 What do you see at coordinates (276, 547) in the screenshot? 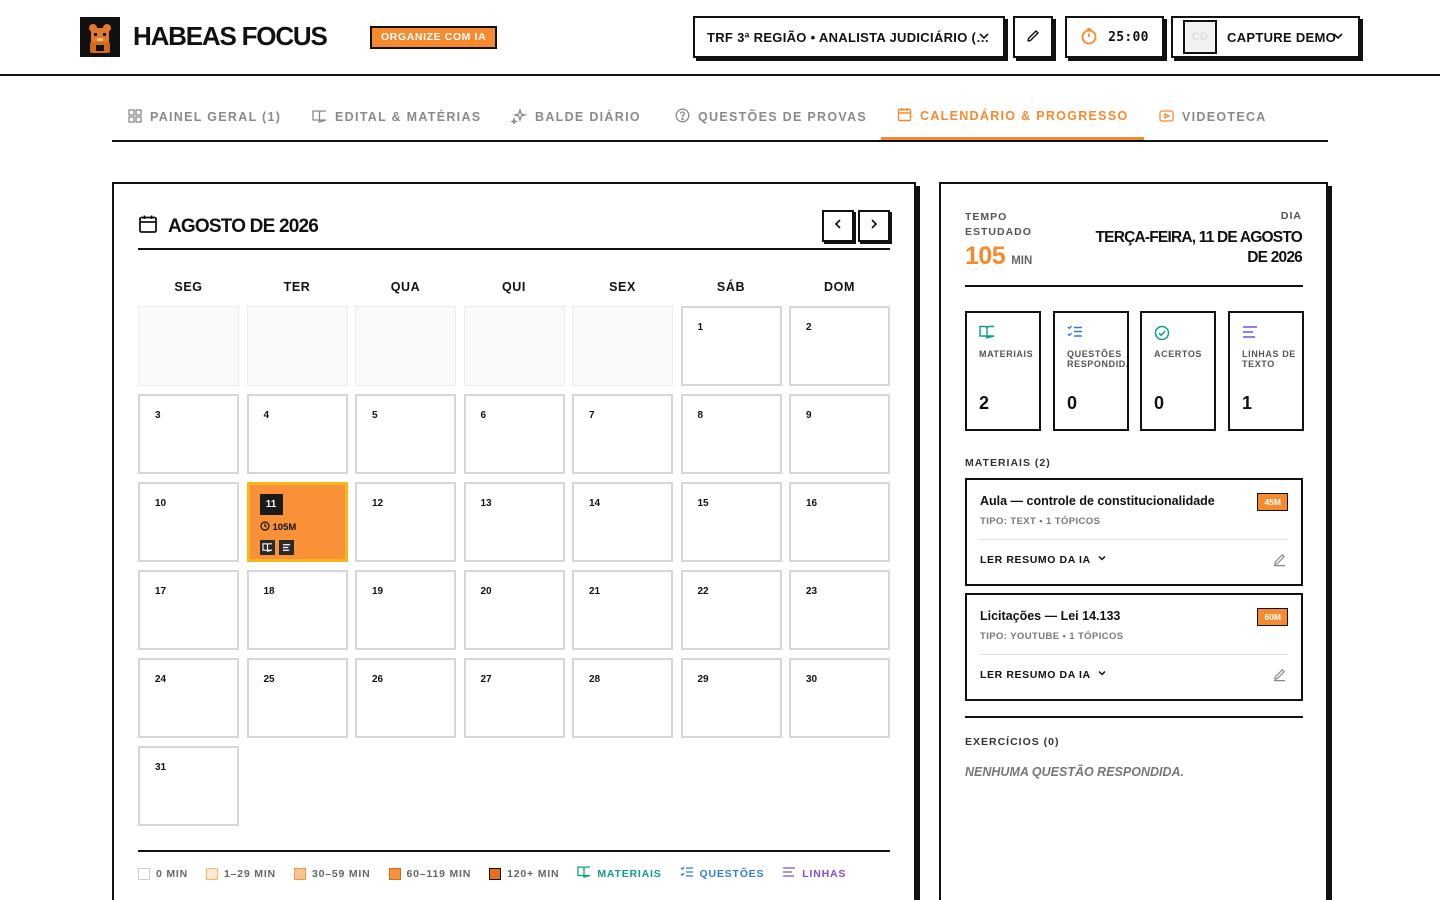
I see `day-activity-icons` at bounding box center [276, 547].